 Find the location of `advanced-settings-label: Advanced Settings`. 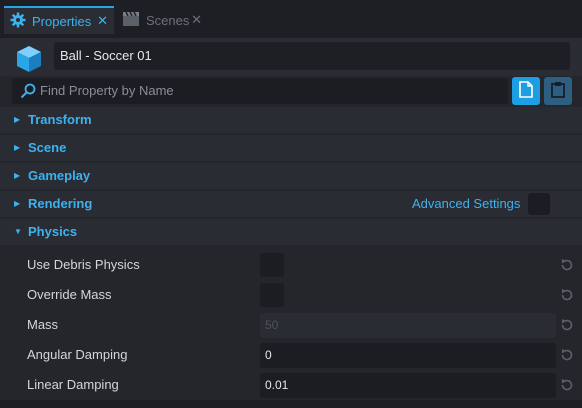

advanced-settings-label: Advanced Settings is located at coordinates (466, 204).